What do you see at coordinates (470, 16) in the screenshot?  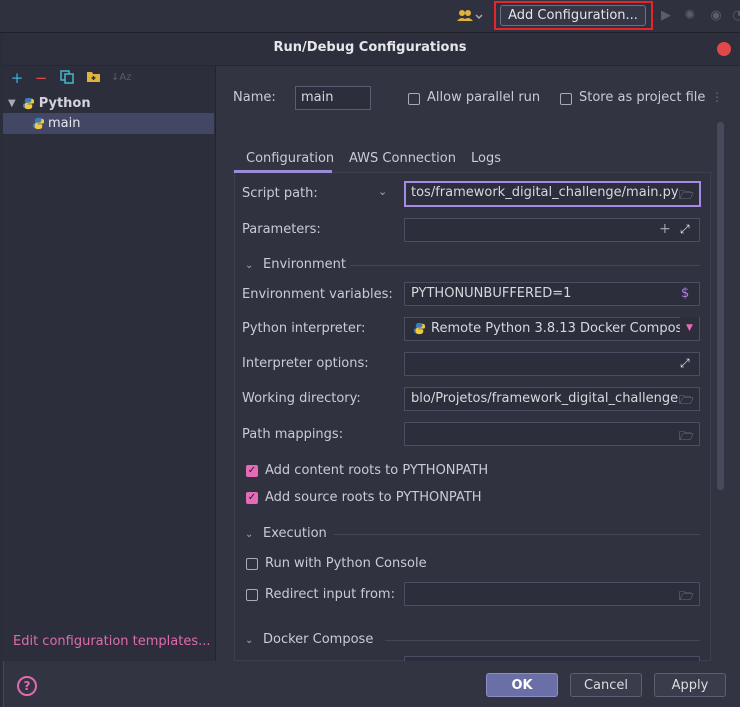 I see `users-icon` at bounding box center [470, 16].